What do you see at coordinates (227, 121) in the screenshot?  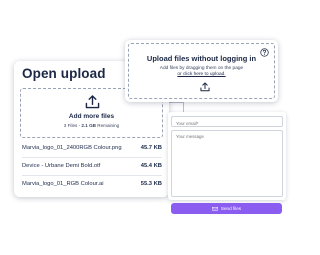 I see `email-field` at bounding box center [227, 121].